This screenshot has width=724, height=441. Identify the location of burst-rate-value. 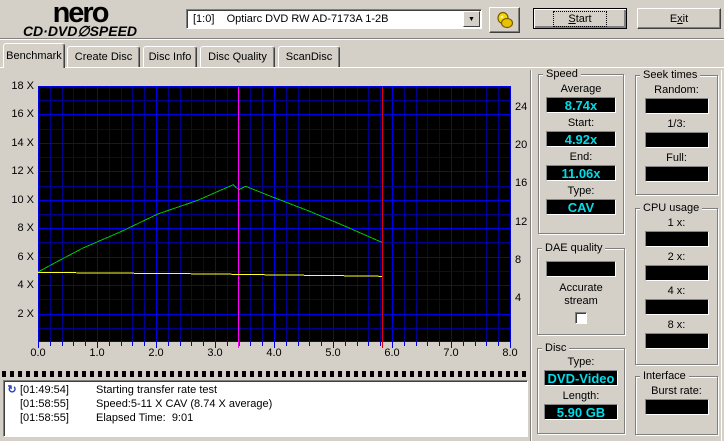
(676, 407).